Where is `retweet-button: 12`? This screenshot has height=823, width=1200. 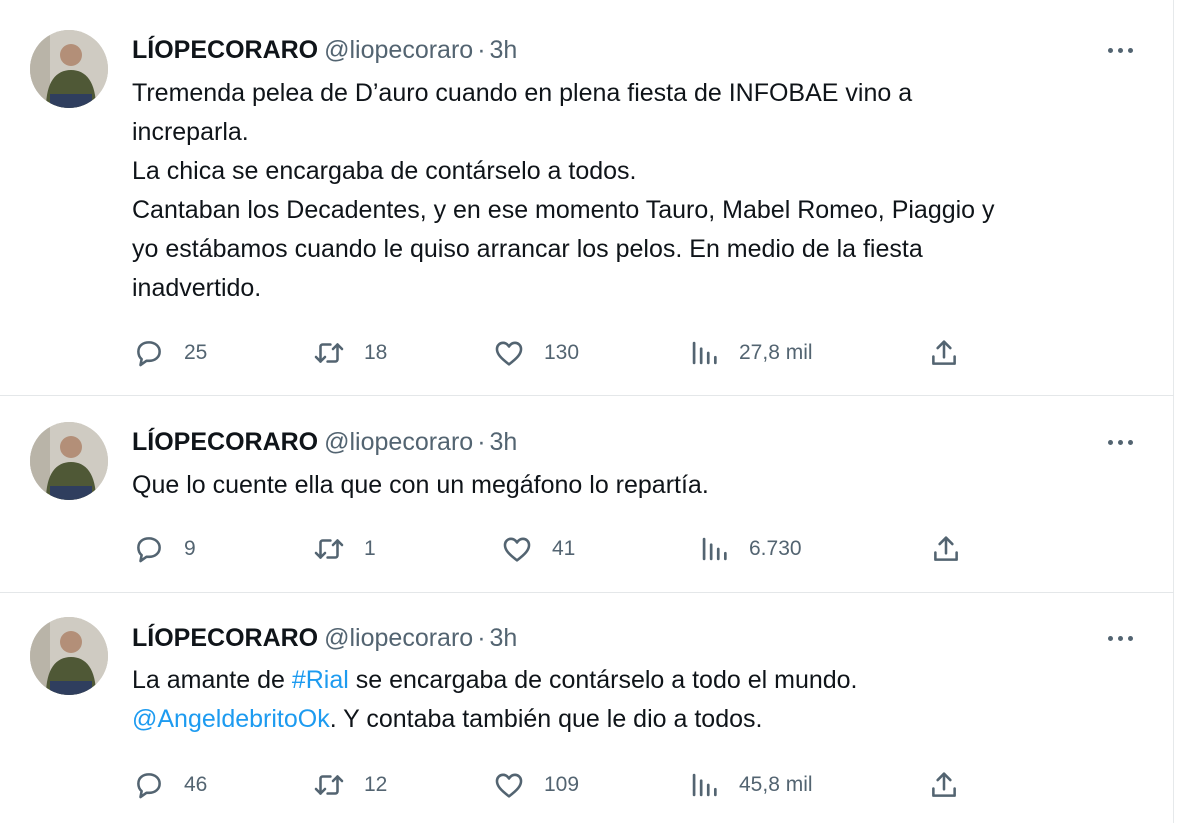
retweet-button: 12 is located at coordinates (349, 785).